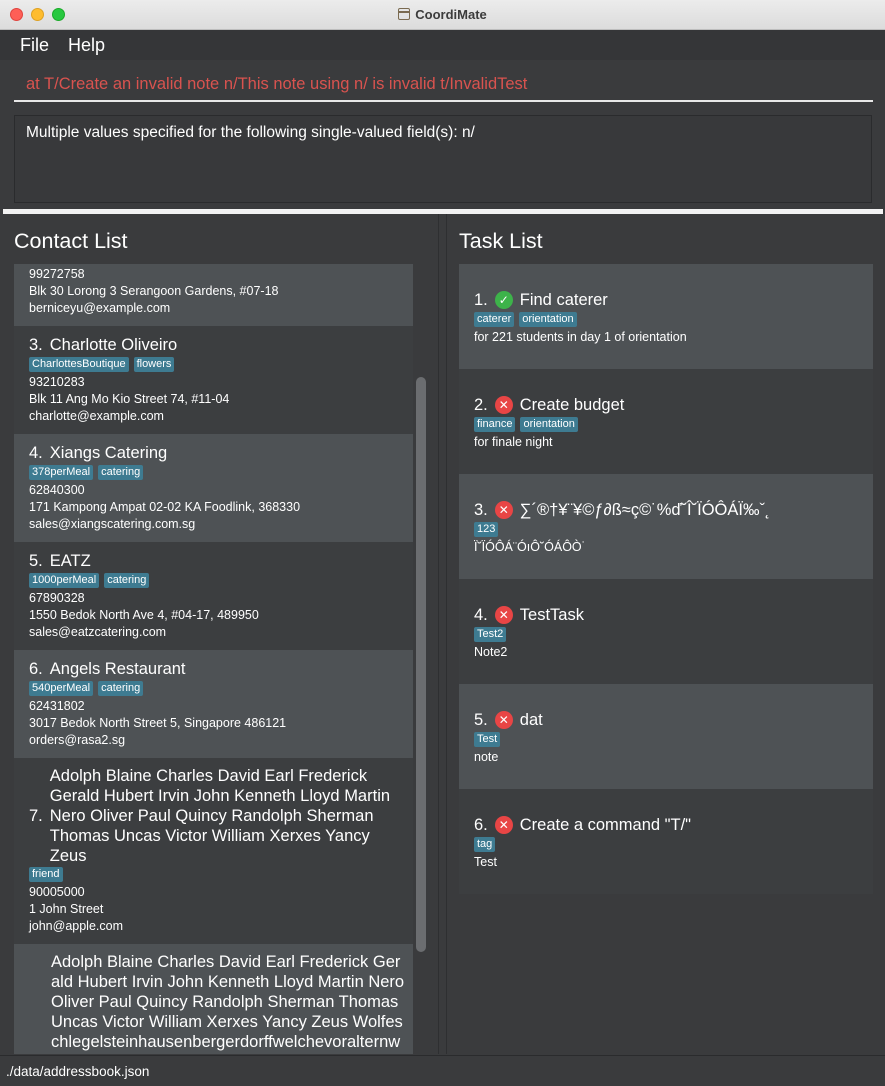 The width and height of the screenshot is (885, 1086). I want to click on title-bar: CoordiMate, so click(442, 15).